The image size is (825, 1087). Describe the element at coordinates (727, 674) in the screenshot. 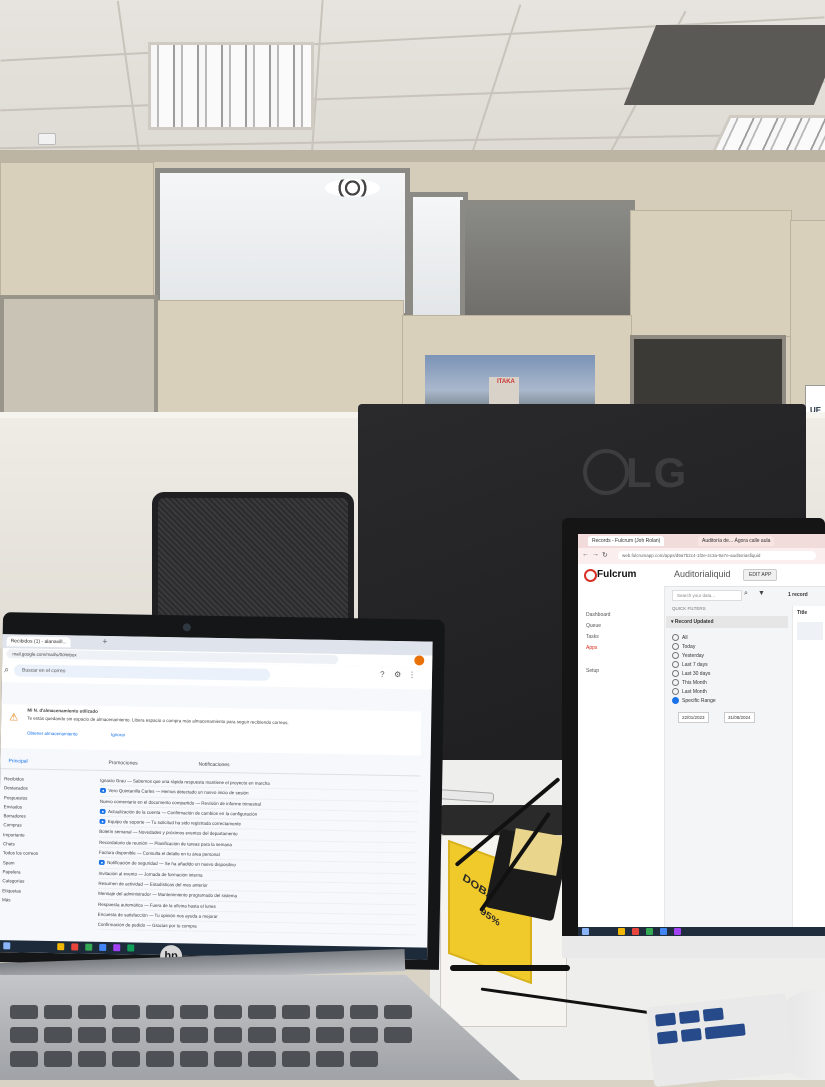

I see `filter-option: Last 30 days` at that location.